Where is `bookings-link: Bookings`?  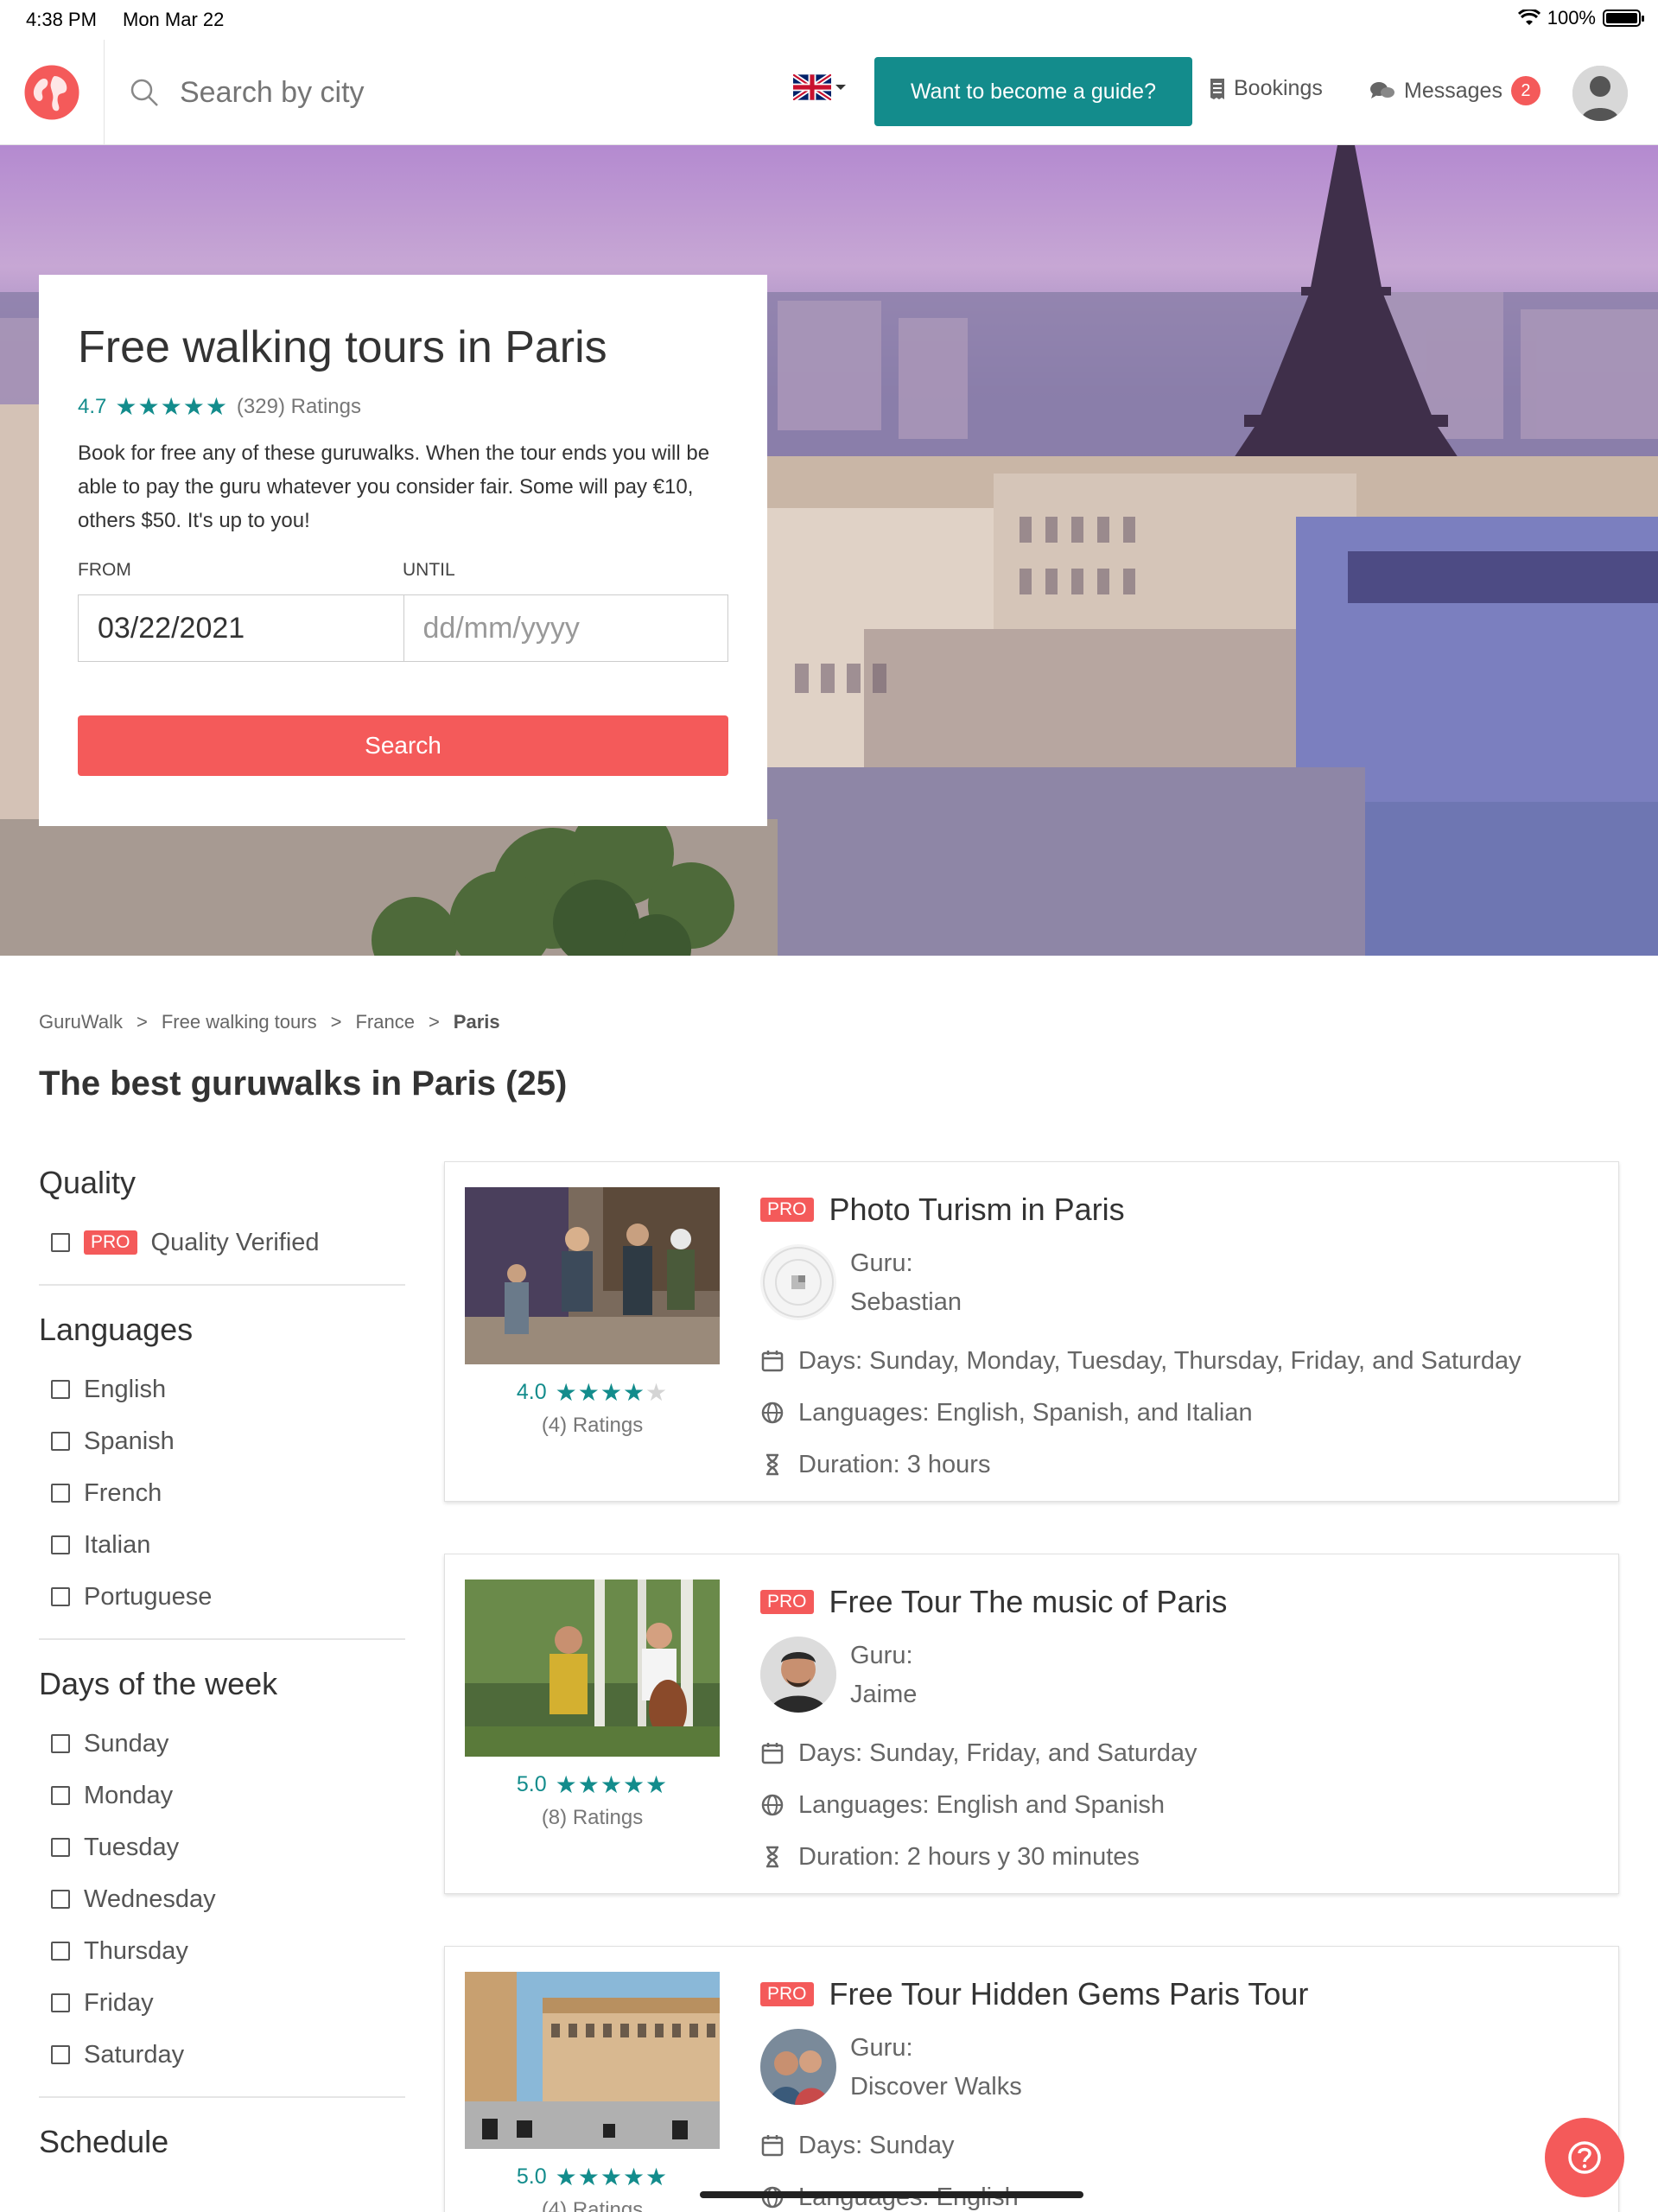 bookings-link: Bookings is located at coordinates (1266, 88).